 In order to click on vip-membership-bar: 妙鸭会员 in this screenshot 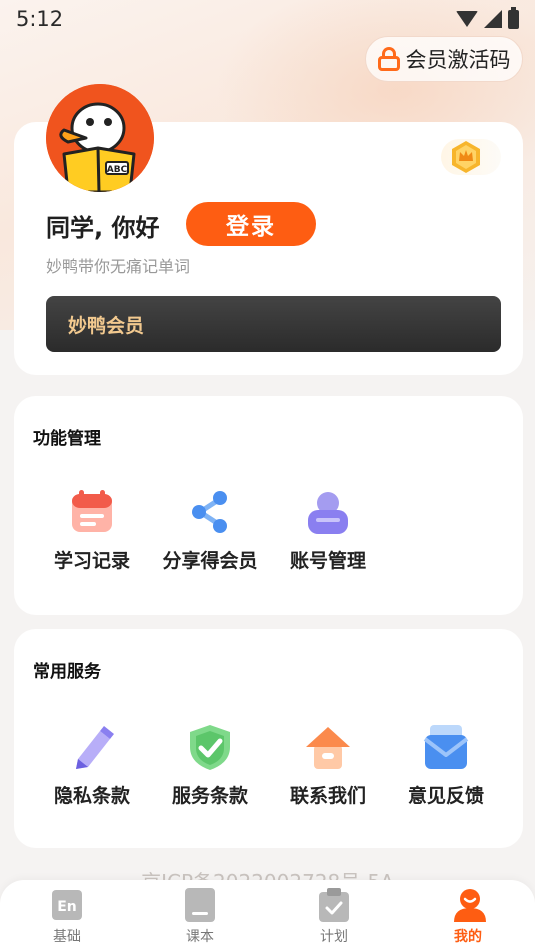, I will do `click(273, 324)`.